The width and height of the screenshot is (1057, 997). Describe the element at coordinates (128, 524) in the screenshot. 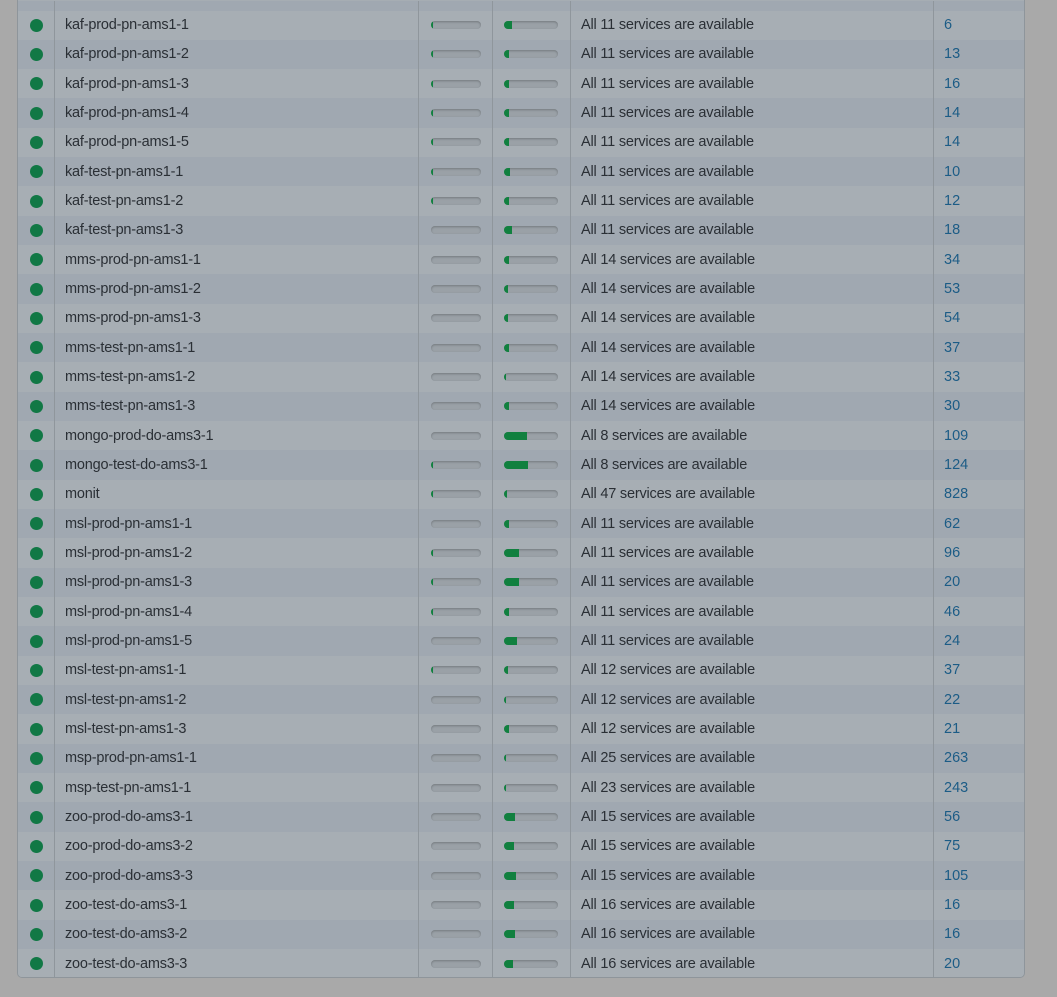

I see `host-name: msl-prod-pn-ams1-1` at that location.